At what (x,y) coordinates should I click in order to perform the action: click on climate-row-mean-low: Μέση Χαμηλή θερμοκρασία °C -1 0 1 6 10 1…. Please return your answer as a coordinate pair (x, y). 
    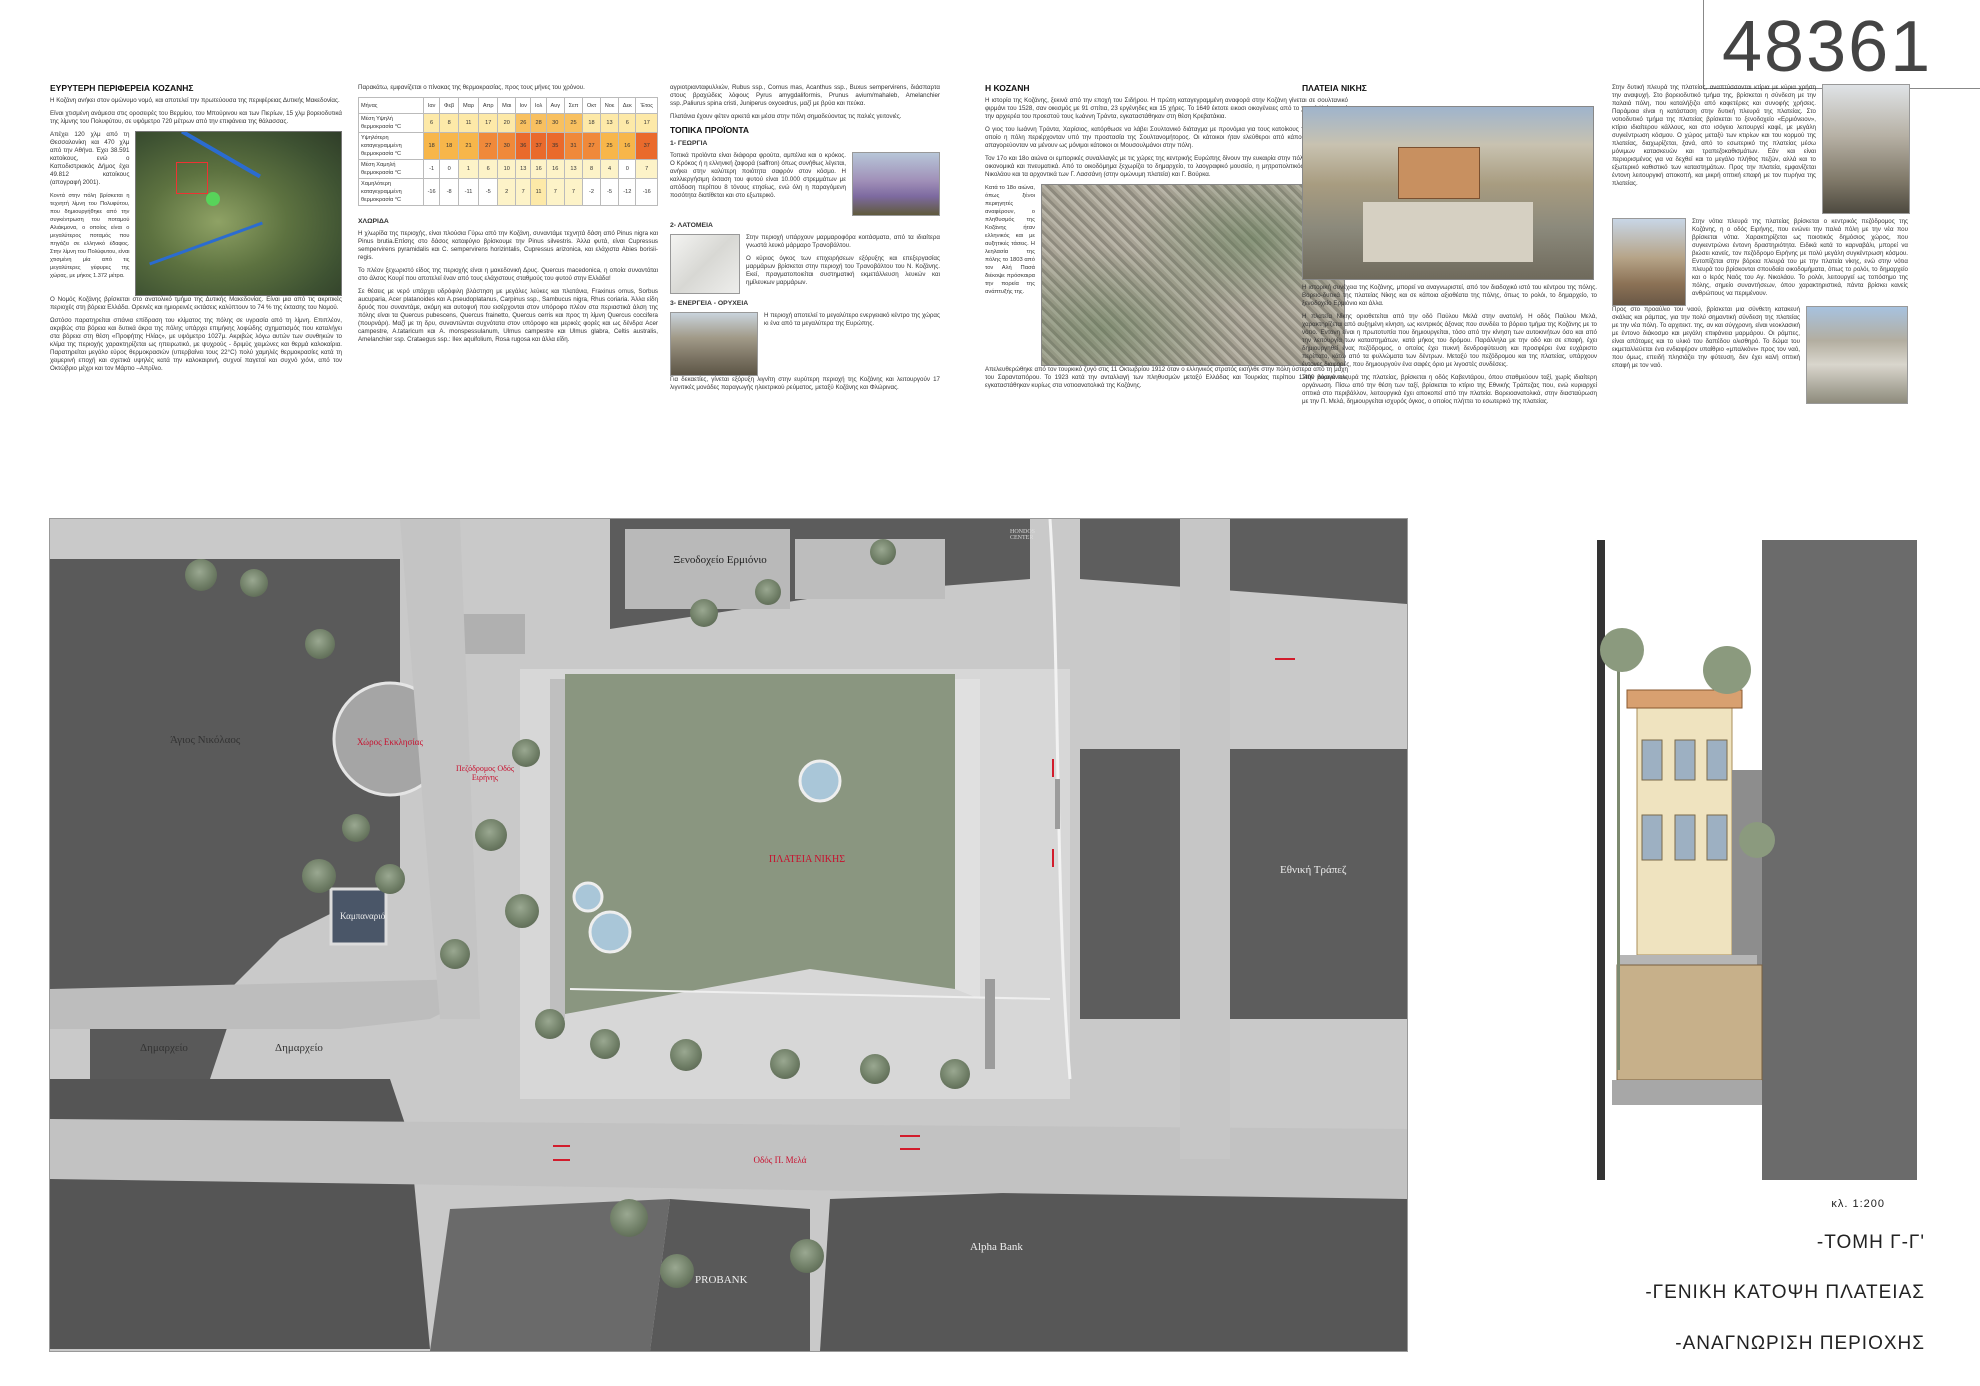
    Looking at the image, I should click on (508, 169).